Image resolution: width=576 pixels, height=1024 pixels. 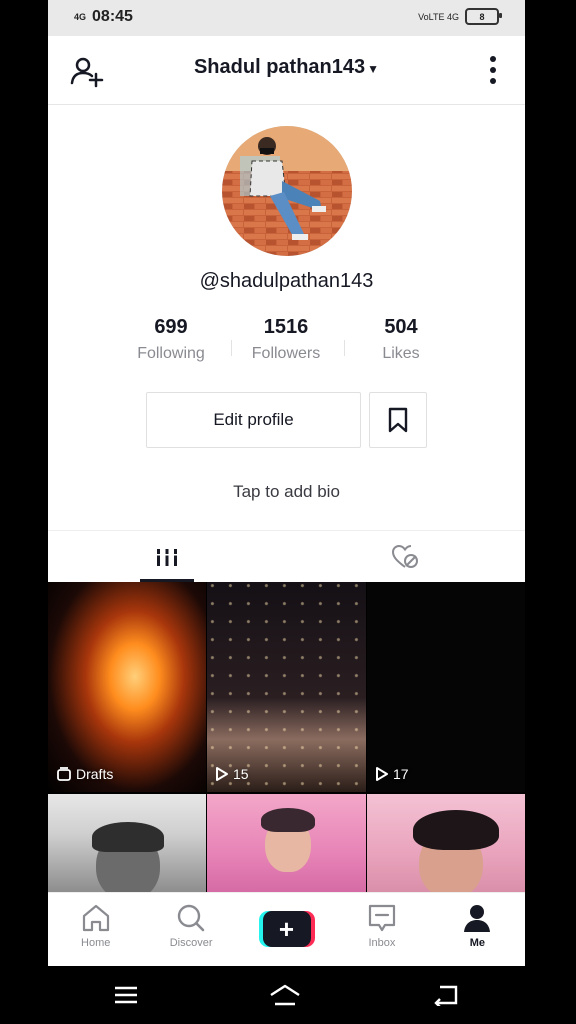 I want to click on system-navigation-bar, so click(x=286, y=995).